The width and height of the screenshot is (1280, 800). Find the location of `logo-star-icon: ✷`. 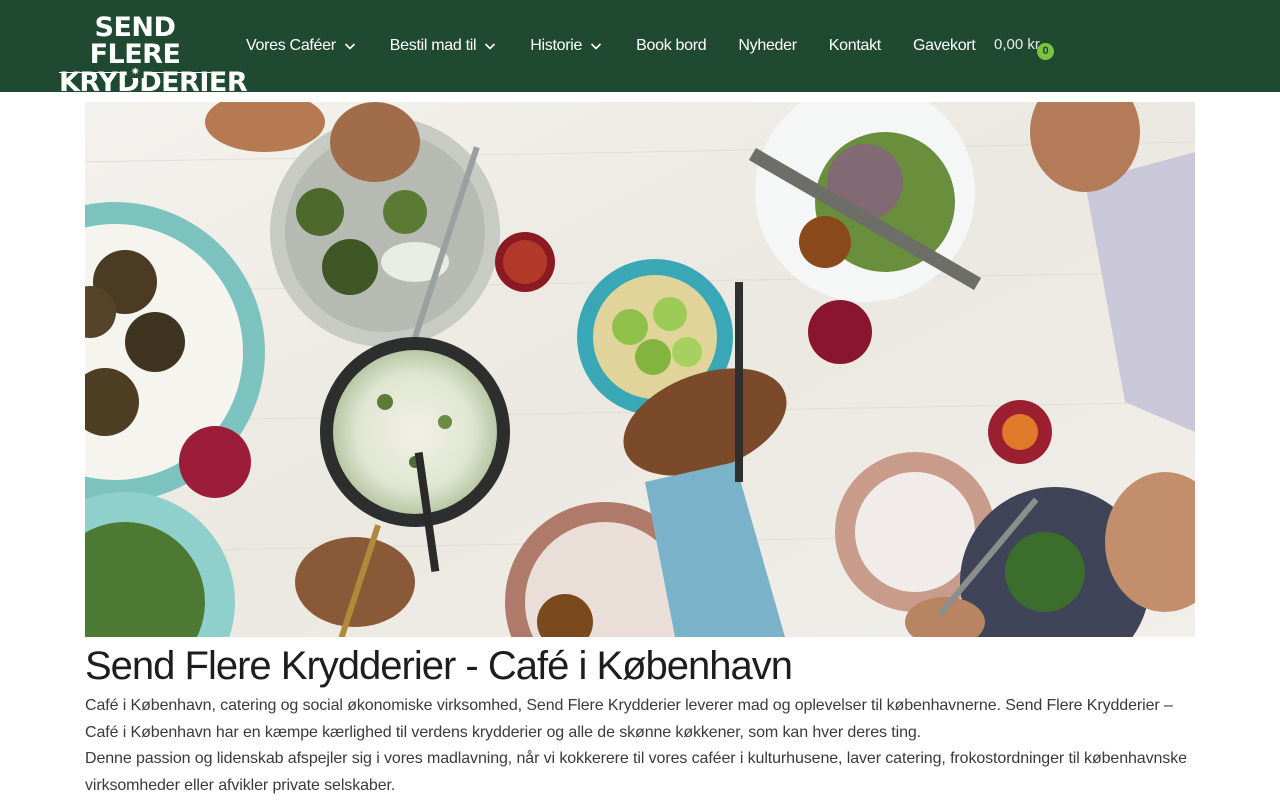

logo-star-icon: ✷ is located at coordinates (135, 72).